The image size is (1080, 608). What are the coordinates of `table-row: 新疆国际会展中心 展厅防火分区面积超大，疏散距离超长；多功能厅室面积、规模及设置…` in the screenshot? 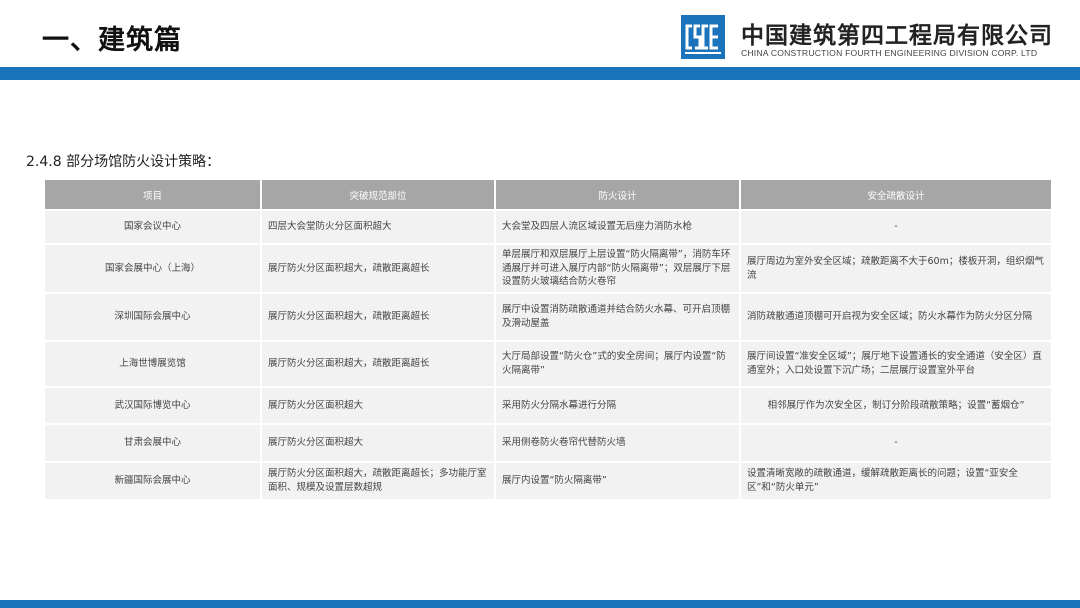 It's located at (548, 481).